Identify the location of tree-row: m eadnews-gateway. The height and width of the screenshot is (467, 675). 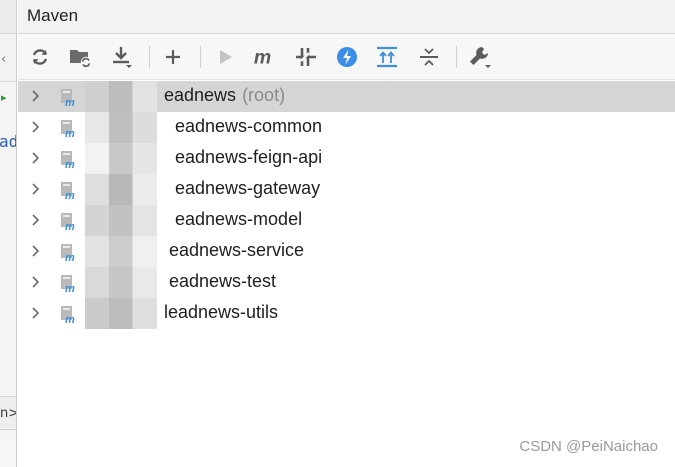
(346, 189).